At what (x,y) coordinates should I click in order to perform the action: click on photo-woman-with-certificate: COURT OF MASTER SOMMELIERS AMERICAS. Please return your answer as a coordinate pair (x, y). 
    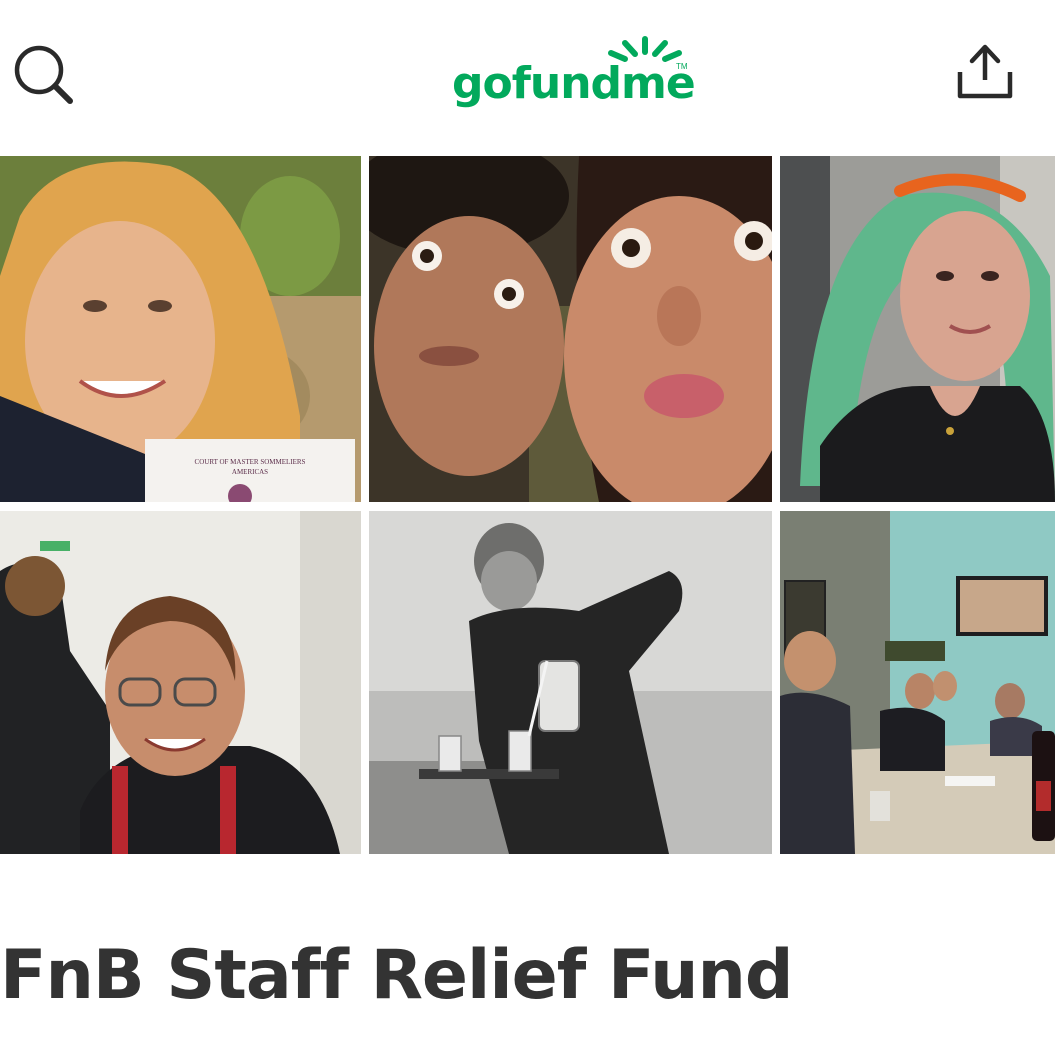
    Looking at the image, I should click on (180, 329).